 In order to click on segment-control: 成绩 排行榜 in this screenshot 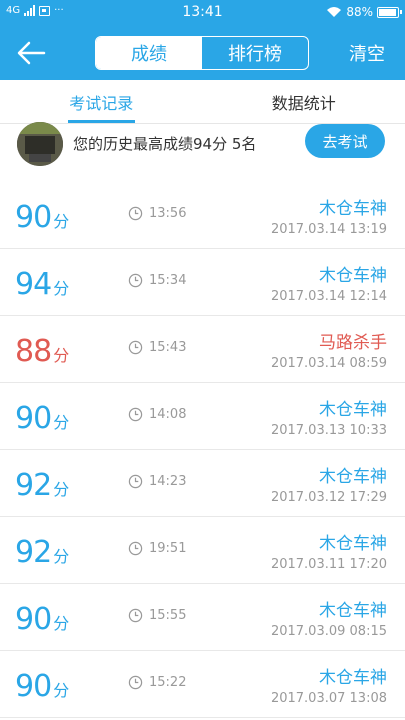, I will do `click(202, 53)`.